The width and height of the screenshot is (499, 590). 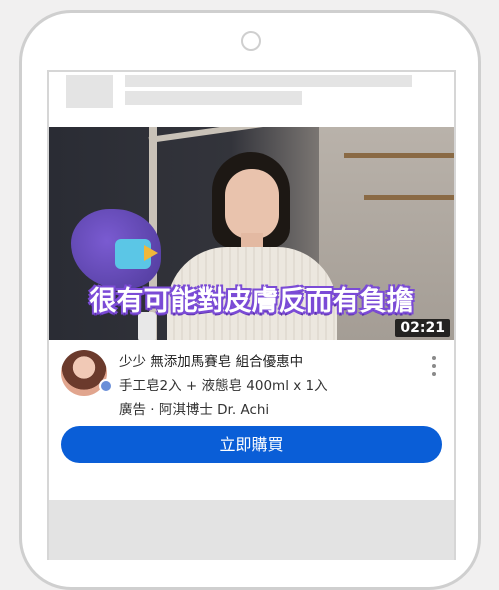 I want to click on next-content-placeholder, so click(x=251, y=530).